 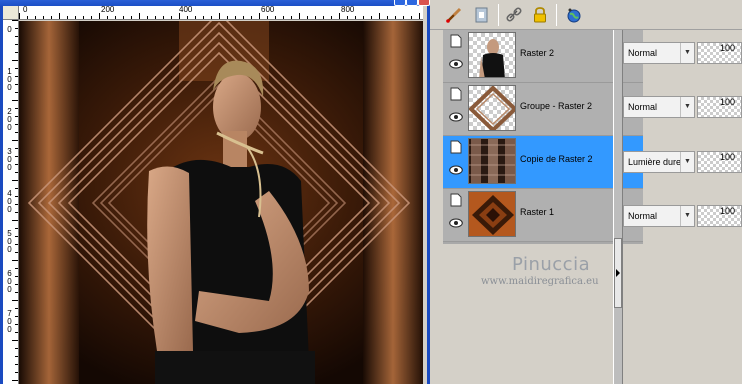 I want to click on ruler-left: 0 100 200 300 400 500 600 700, so click(x=11, y=202).